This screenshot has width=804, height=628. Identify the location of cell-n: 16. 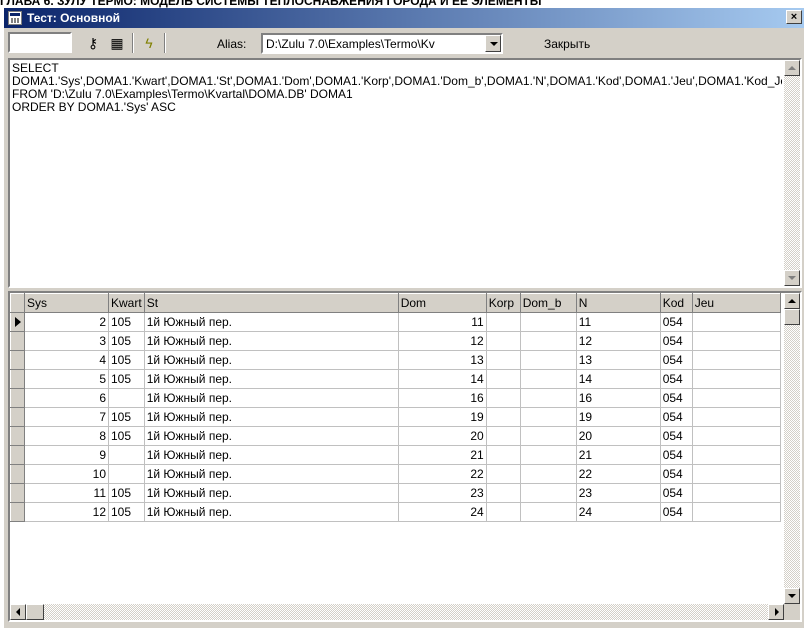
(618, 398).